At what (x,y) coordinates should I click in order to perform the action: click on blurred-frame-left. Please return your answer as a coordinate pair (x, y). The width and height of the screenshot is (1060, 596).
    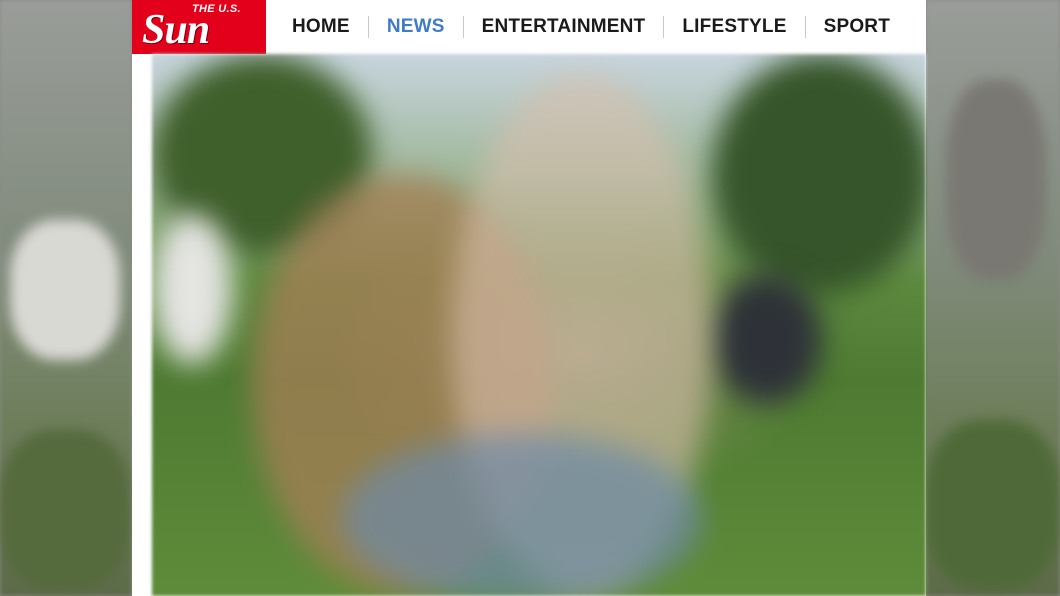
    Looking at the image, I should click on (66, 298).